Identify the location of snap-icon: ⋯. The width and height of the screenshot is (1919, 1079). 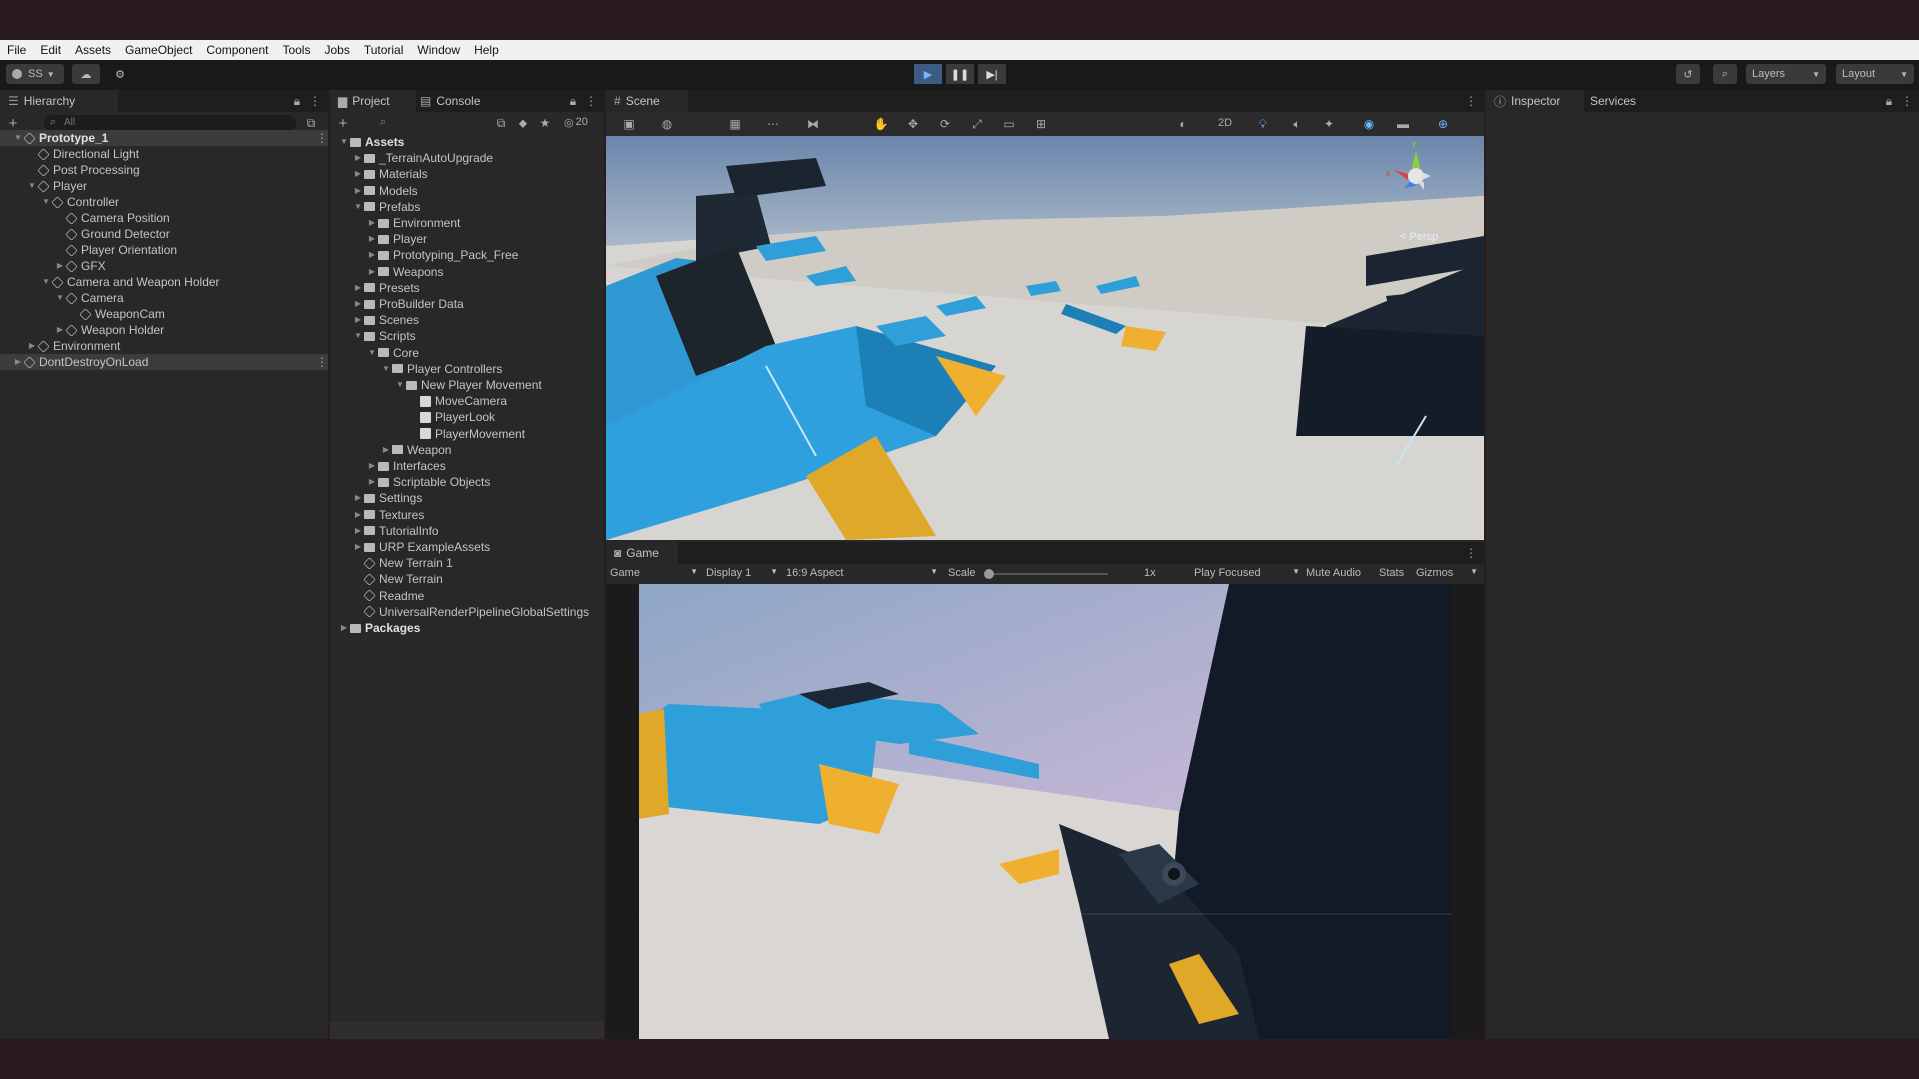
(773, 124).